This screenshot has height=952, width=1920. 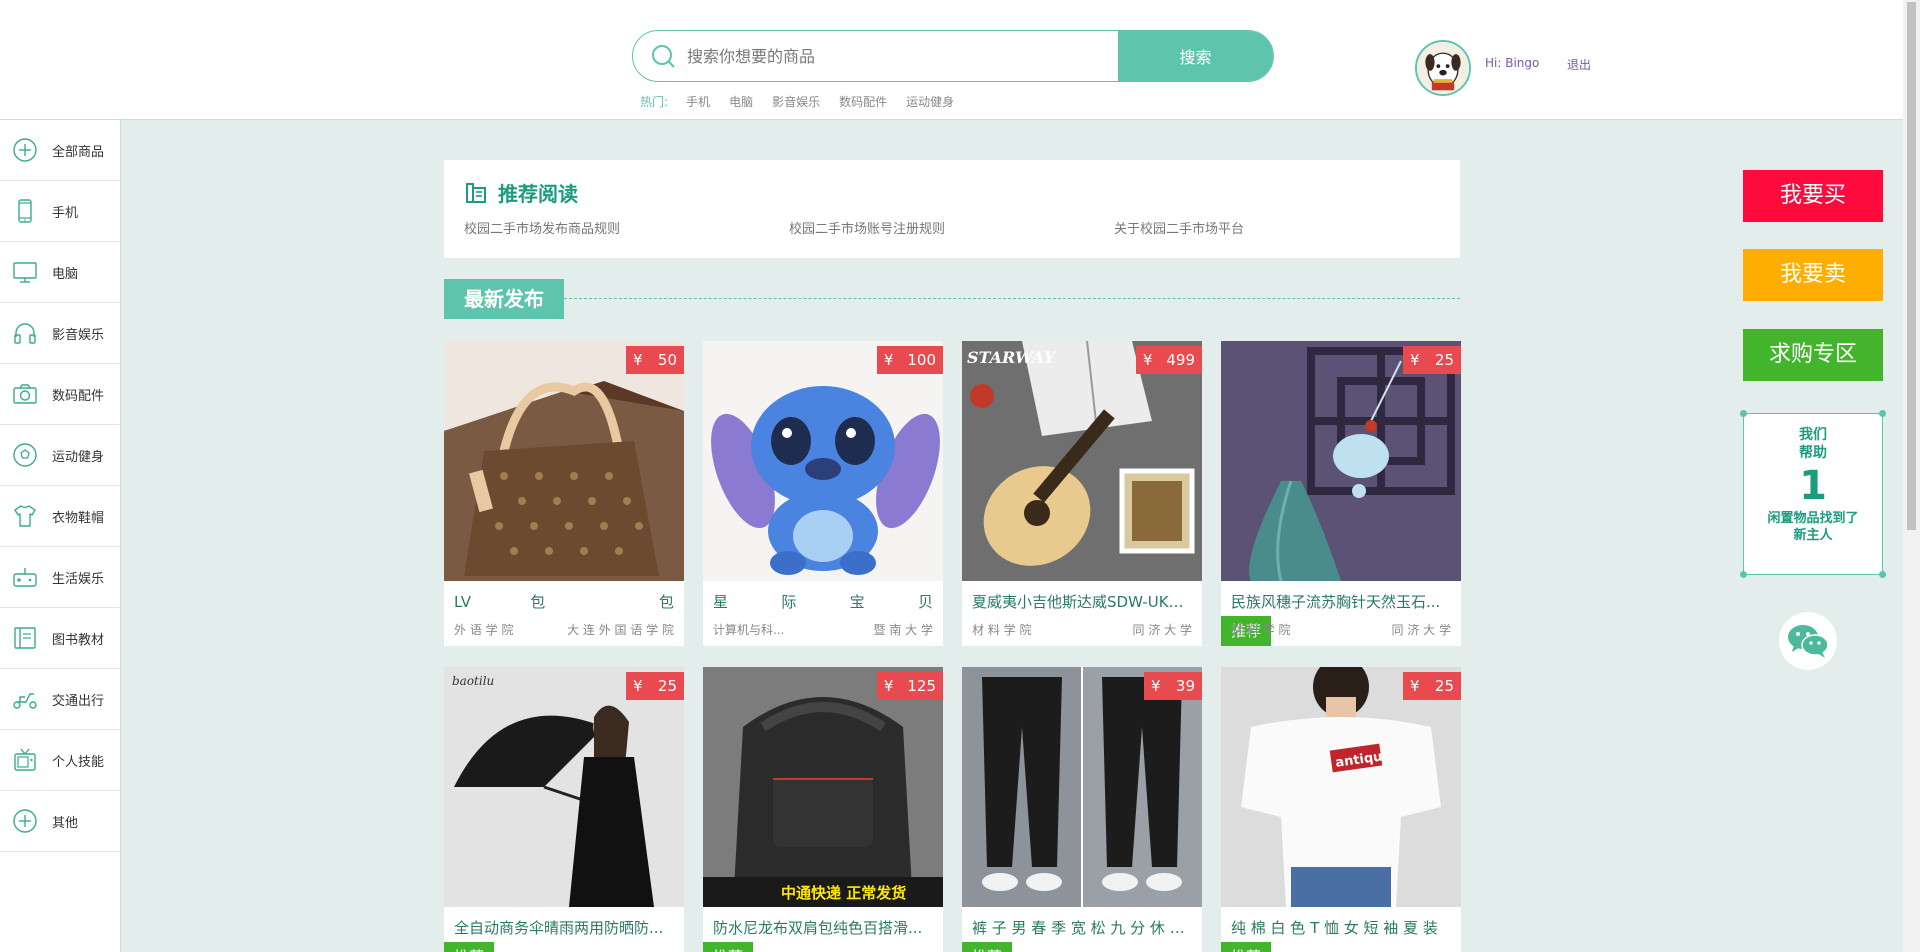 I want to click on buy-button: 我要买, so click(x=1813, y=196).